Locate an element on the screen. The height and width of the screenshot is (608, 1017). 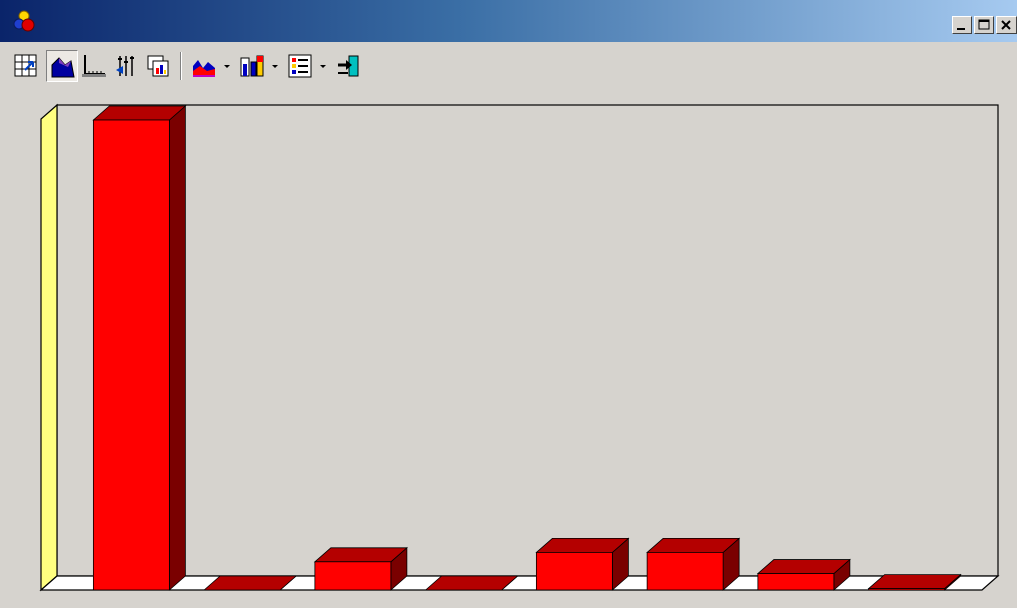
axes-icon is located at coordinates (94, 66).